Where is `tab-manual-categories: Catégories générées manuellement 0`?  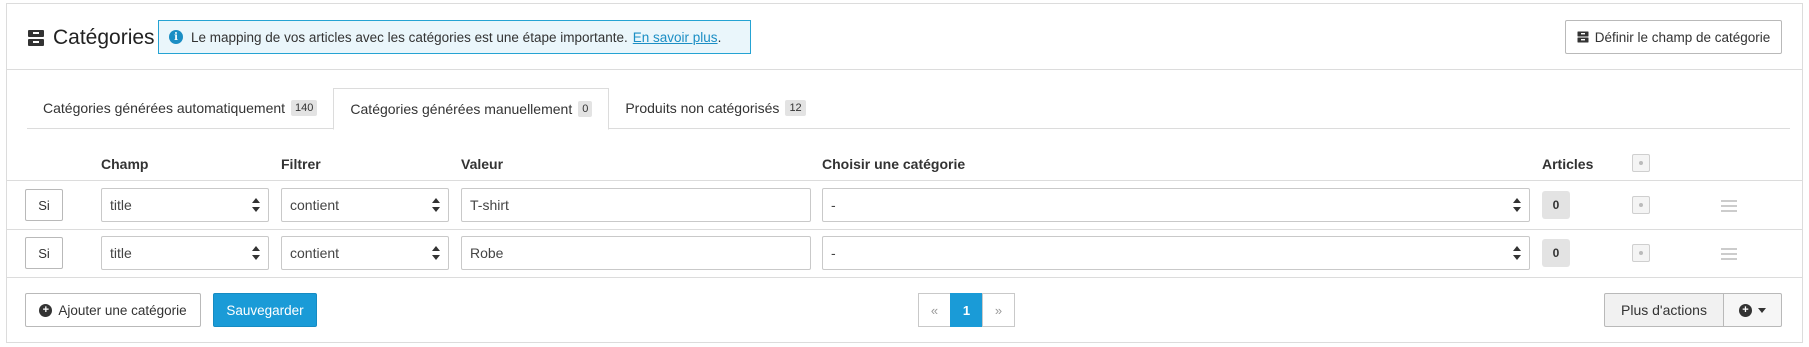
tab-manual-categories: Catégories générées manuellement 0 is located at coordinates (471, 109).